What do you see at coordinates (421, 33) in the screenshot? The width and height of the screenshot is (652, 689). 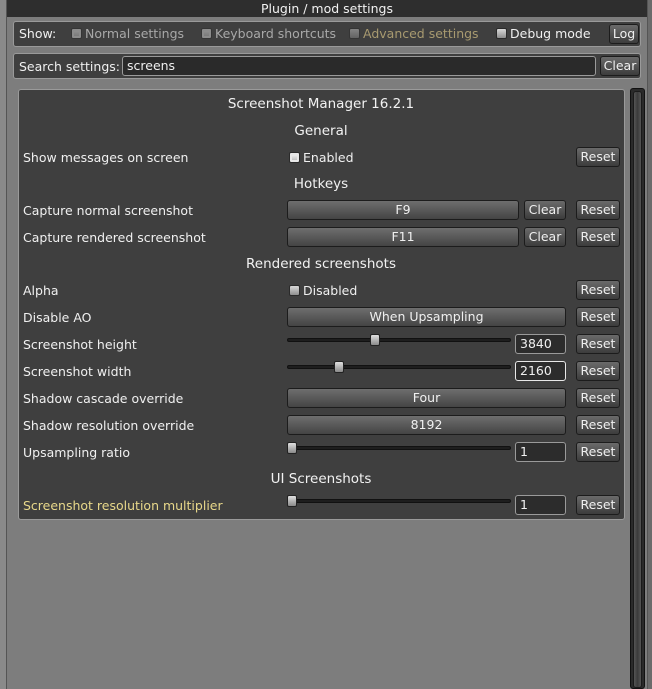 I see `advanced-settings-label: Advanced settings` at bounding box center [421, 33].